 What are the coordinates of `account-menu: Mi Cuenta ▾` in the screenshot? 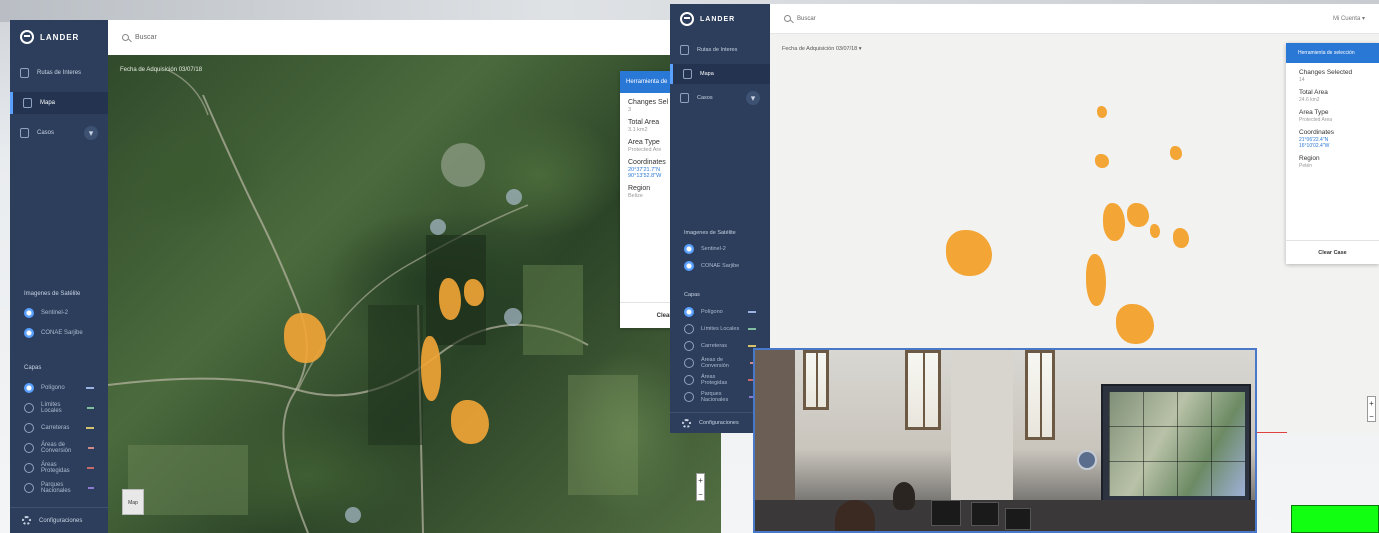 It's located at (1349, 18).